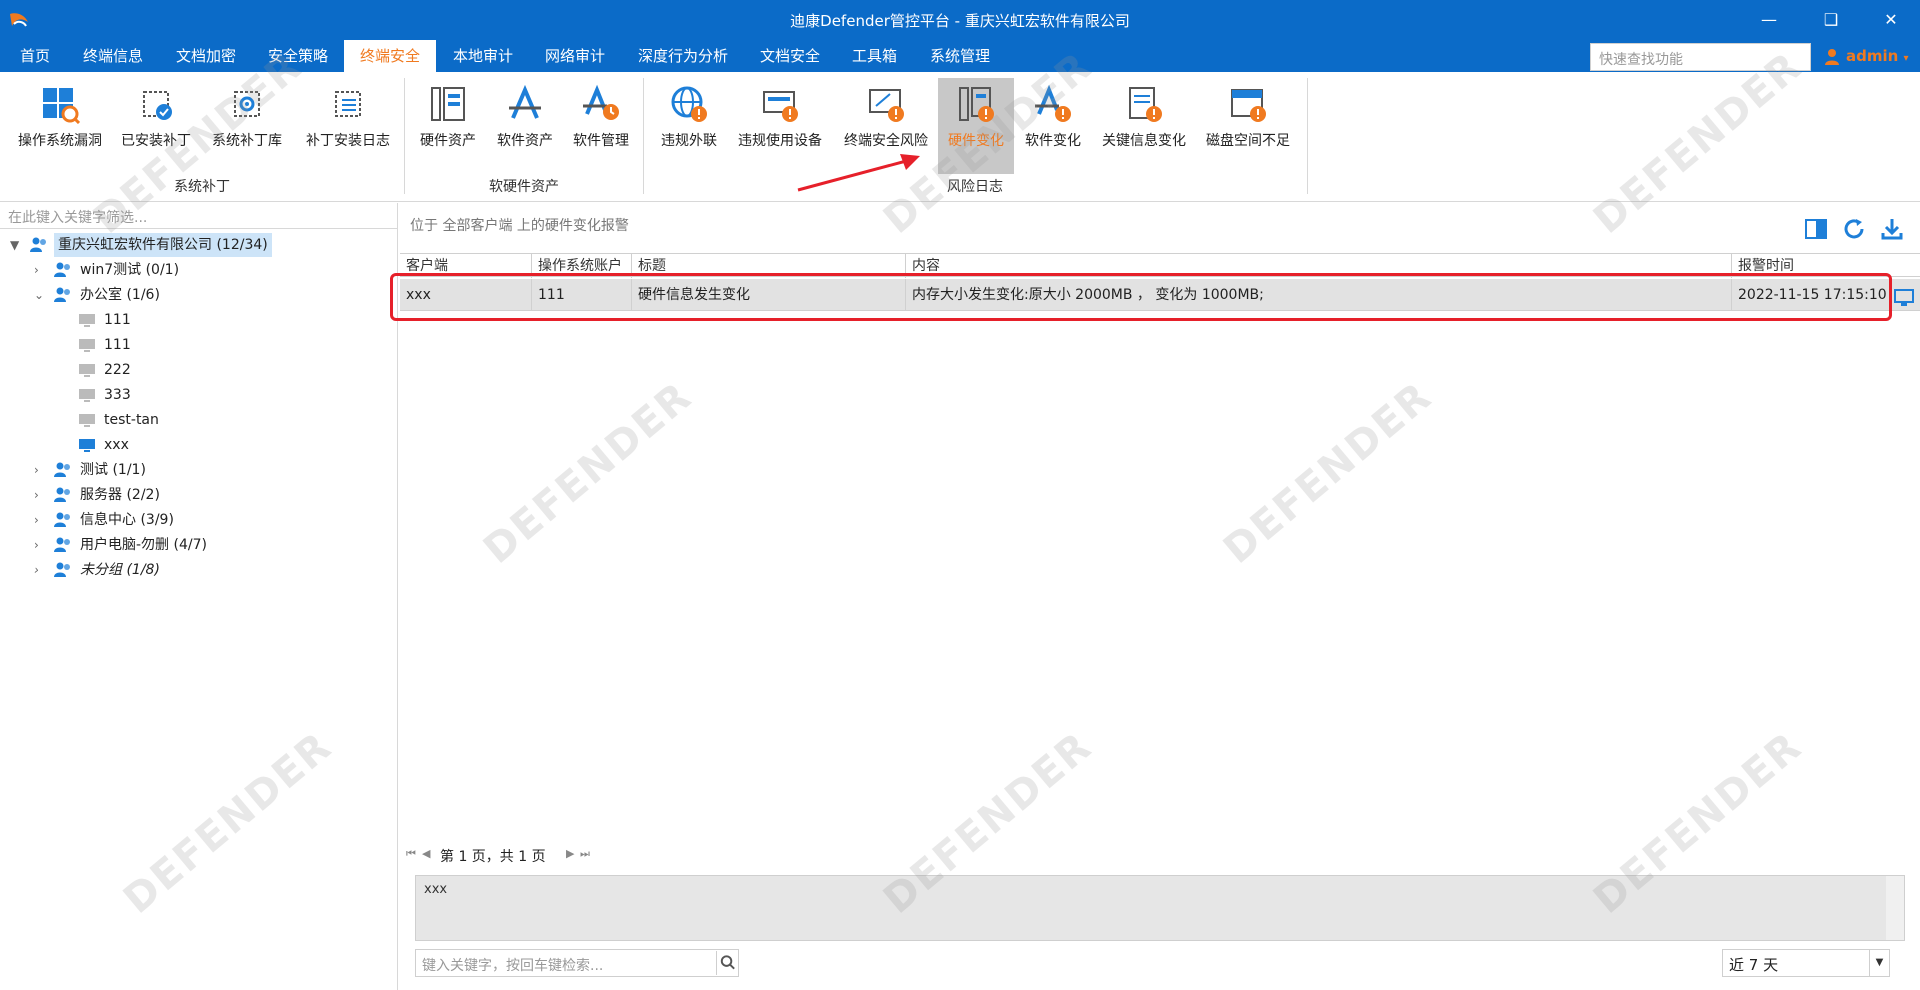 The height and width of the screenshot is (990, 1920). What do you see at coordinates (60, 126) in the screenshot?
I see `os-vulnerability-button: 操作系统漏洞` at bounding box center [60, 126].